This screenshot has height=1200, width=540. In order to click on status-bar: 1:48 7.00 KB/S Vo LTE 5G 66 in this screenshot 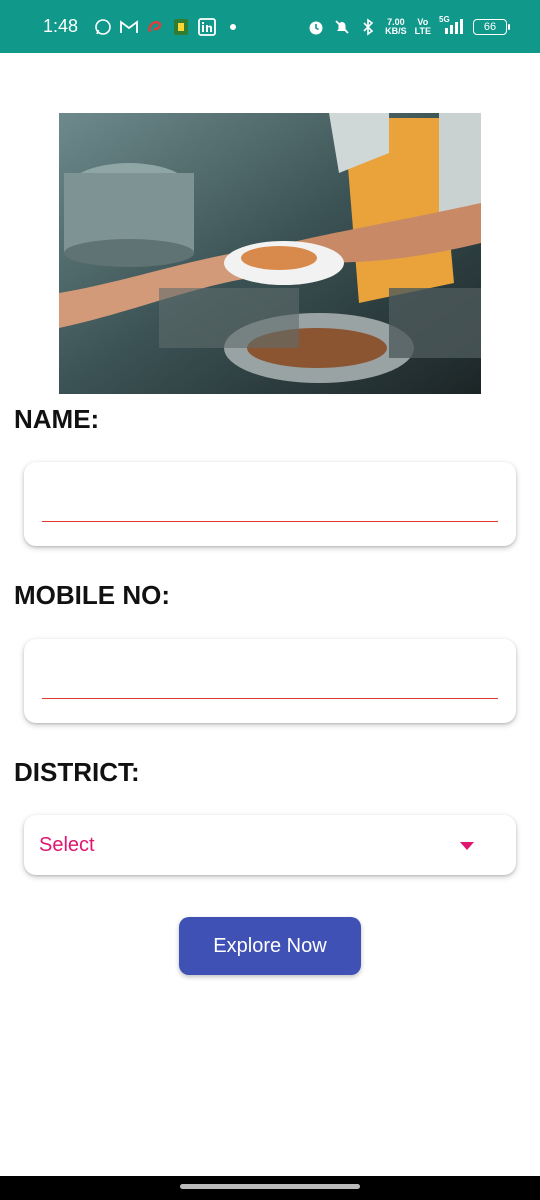, I will do `click(270, 26)`.